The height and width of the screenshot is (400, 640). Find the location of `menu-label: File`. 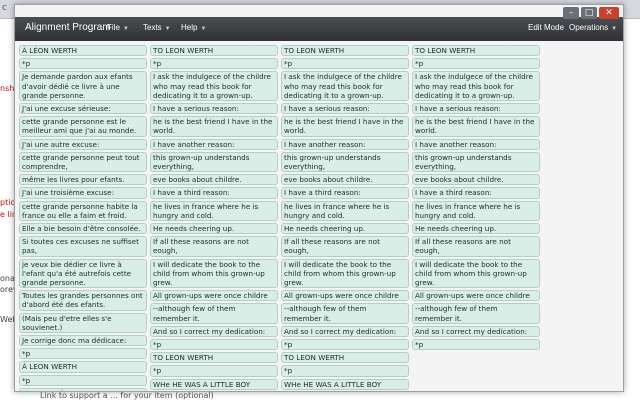

menu-label: File is located at coordinates (113, 27).